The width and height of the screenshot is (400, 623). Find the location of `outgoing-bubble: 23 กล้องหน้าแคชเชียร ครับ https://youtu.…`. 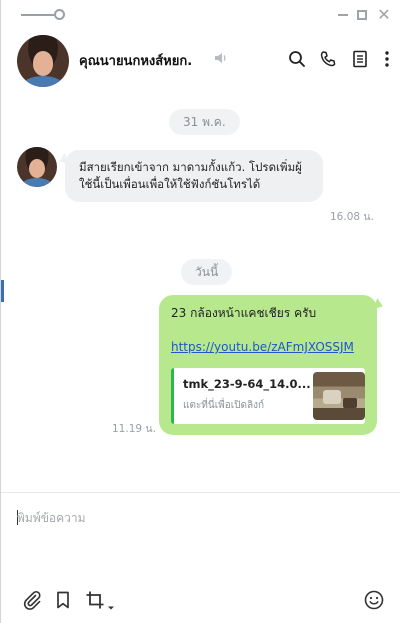

outgoing-bubble: 23 กล้องหน้าแคชเชียร ครับ https://youtu.… is located at coordinates (268, 365).